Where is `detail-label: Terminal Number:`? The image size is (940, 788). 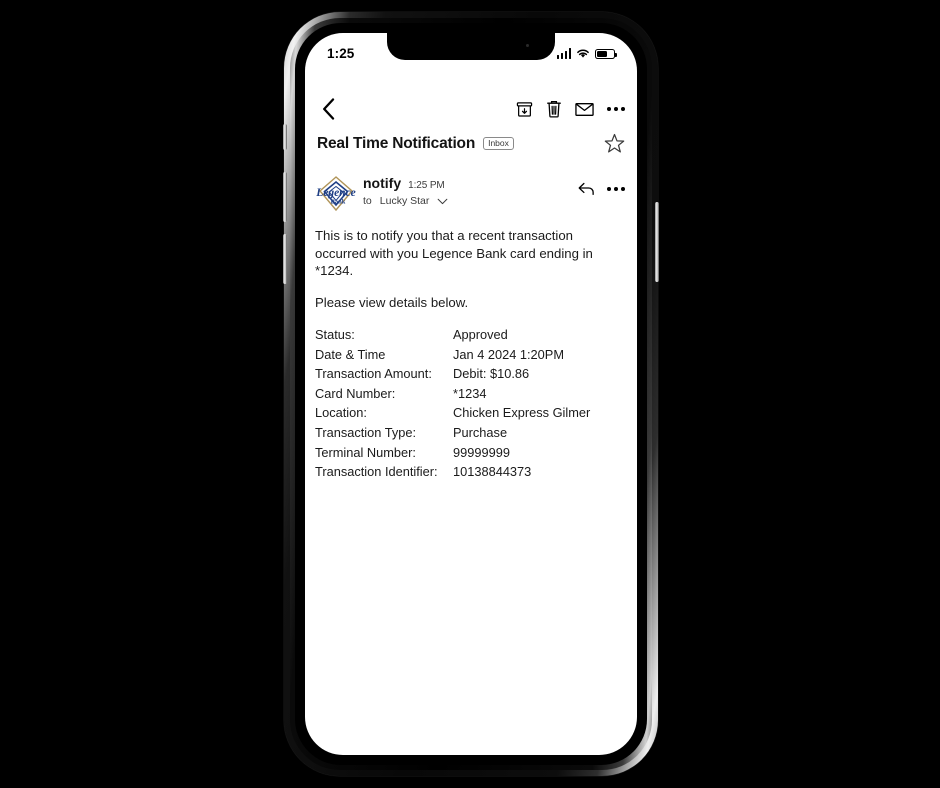 detail-label: Terminal Number: is located at coordinates (365, 452).